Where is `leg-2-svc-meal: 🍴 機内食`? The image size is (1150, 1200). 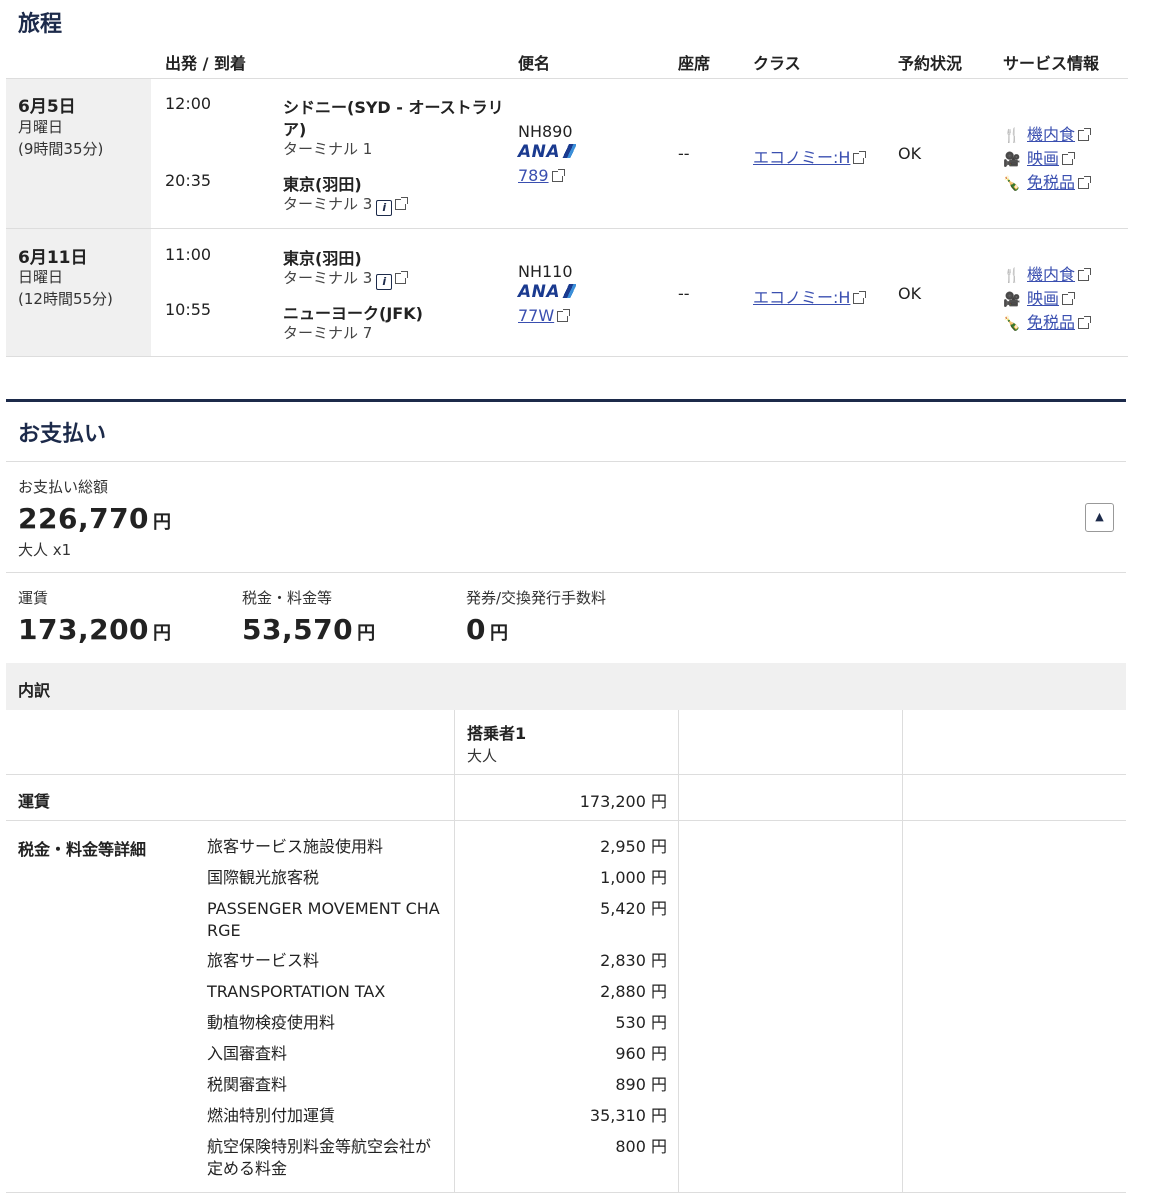 leg-2-svc-meal: 🍴 機内食 is located at coordinates (1047, 273).